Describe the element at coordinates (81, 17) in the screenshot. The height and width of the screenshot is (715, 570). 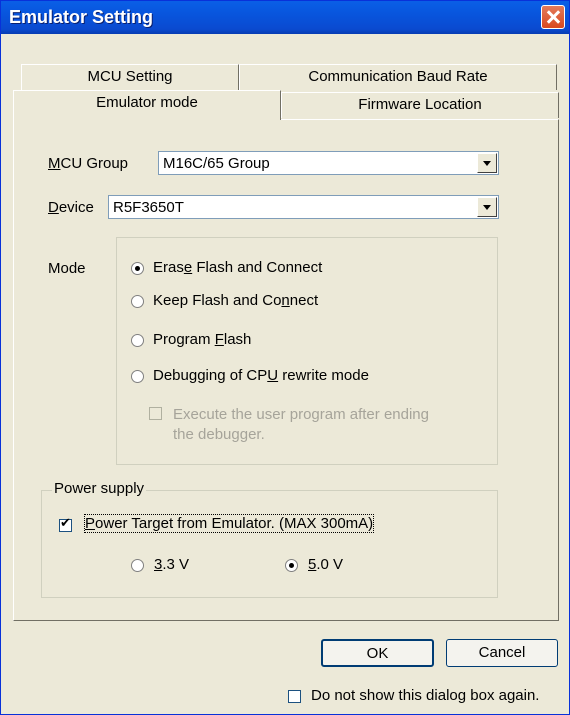
I see `window-title: Emulator Setting` at that location.